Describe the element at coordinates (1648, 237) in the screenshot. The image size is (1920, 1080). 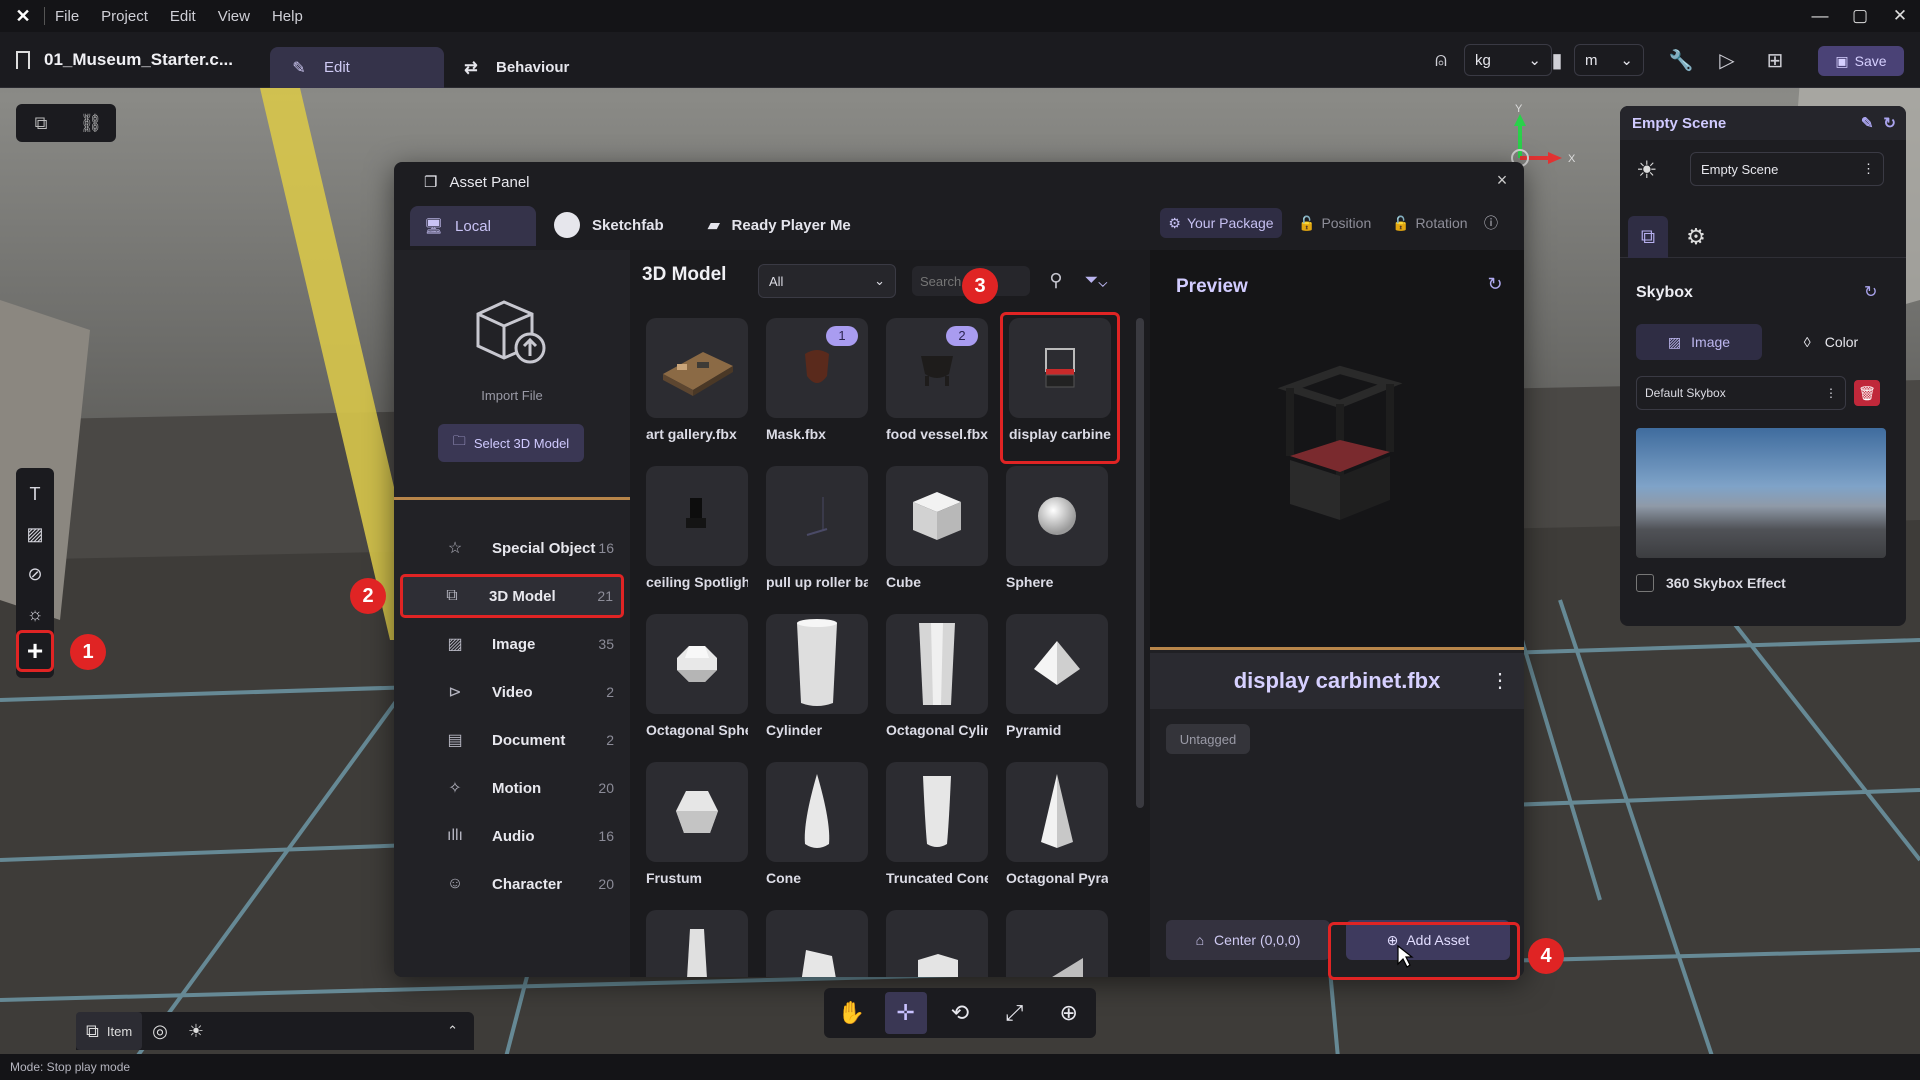
I see `tab-scene-model: ⧉` at that location.